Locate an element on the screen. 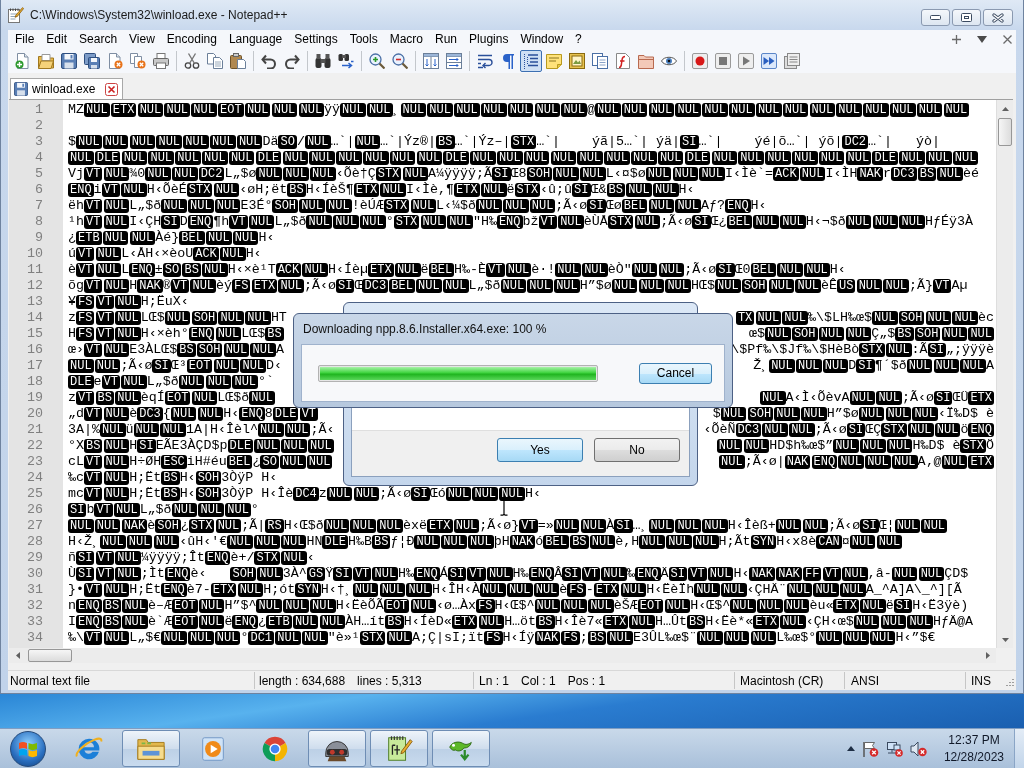 The image size is (1024, 768). scroll-left-arrow-icon is located at coordinates (17, 655).